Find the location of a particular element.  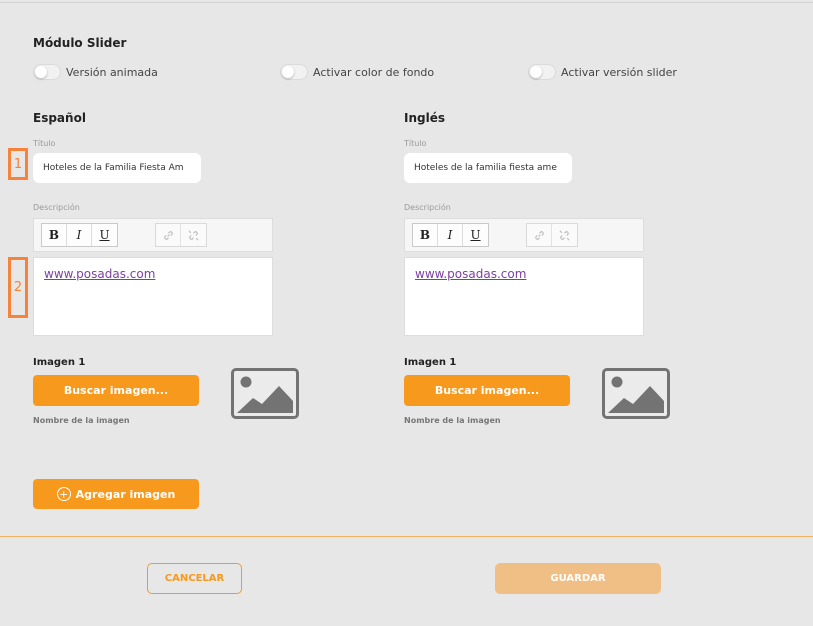

spanish-title-label: Título is located at coordinates (44, 143).